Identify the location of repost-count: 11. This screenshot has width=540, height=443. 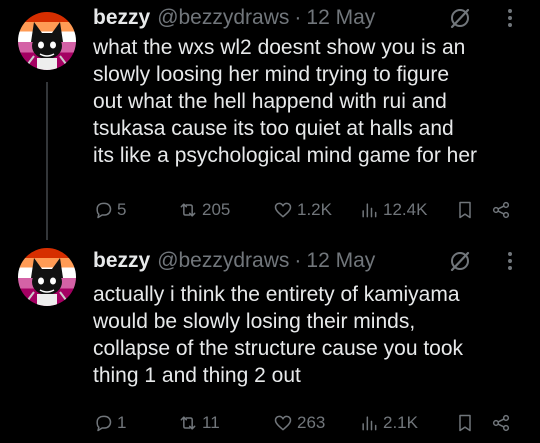
(211, 422).